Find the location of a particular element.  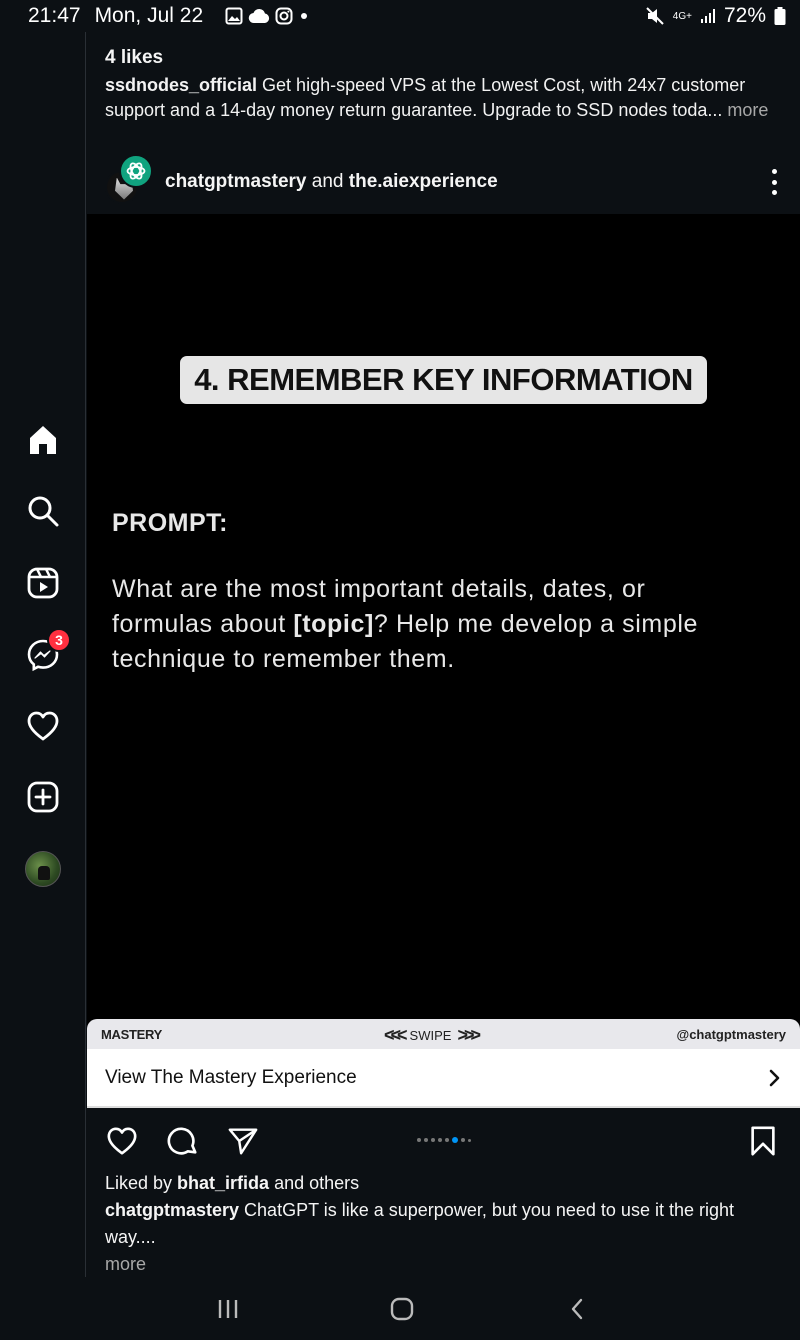

like-count: 4 likes is located at coordinates (443, 58).